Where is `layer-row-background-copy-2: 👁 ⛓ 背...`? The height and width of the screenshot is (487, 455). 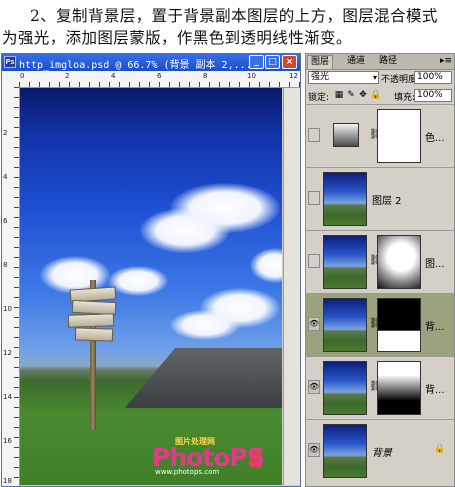 layer-row-background-copy-2: 👁 ⛓ 背... is located at coordinates (380, 325).